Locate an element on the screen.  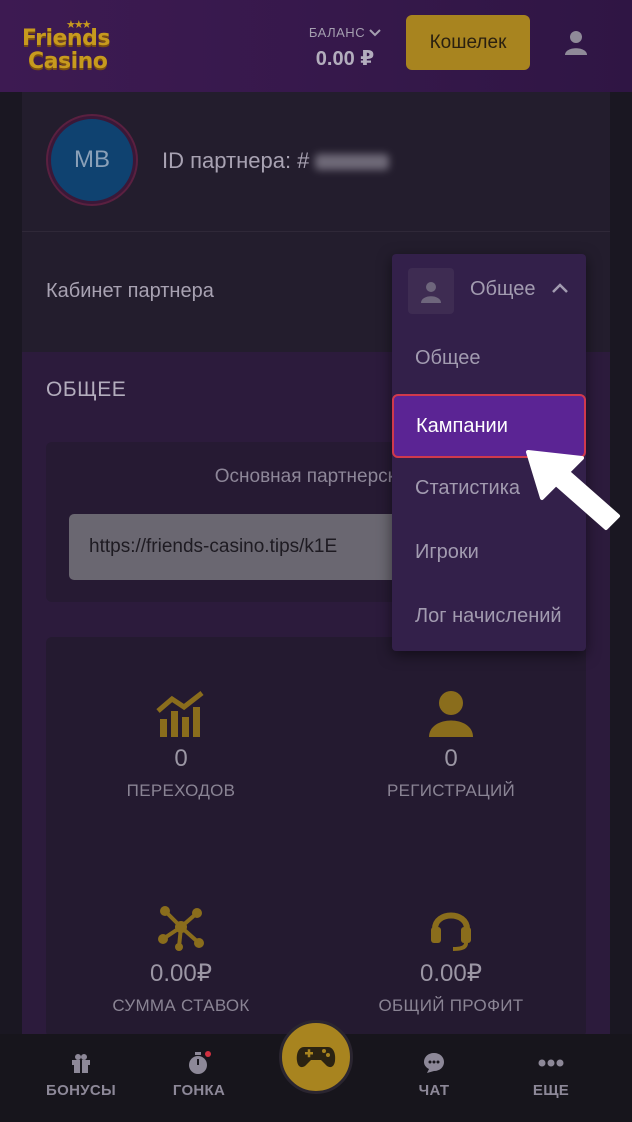
stat-caption: ОБЩИЙ ПРОФИТ is located at coordinates (451, 1005).